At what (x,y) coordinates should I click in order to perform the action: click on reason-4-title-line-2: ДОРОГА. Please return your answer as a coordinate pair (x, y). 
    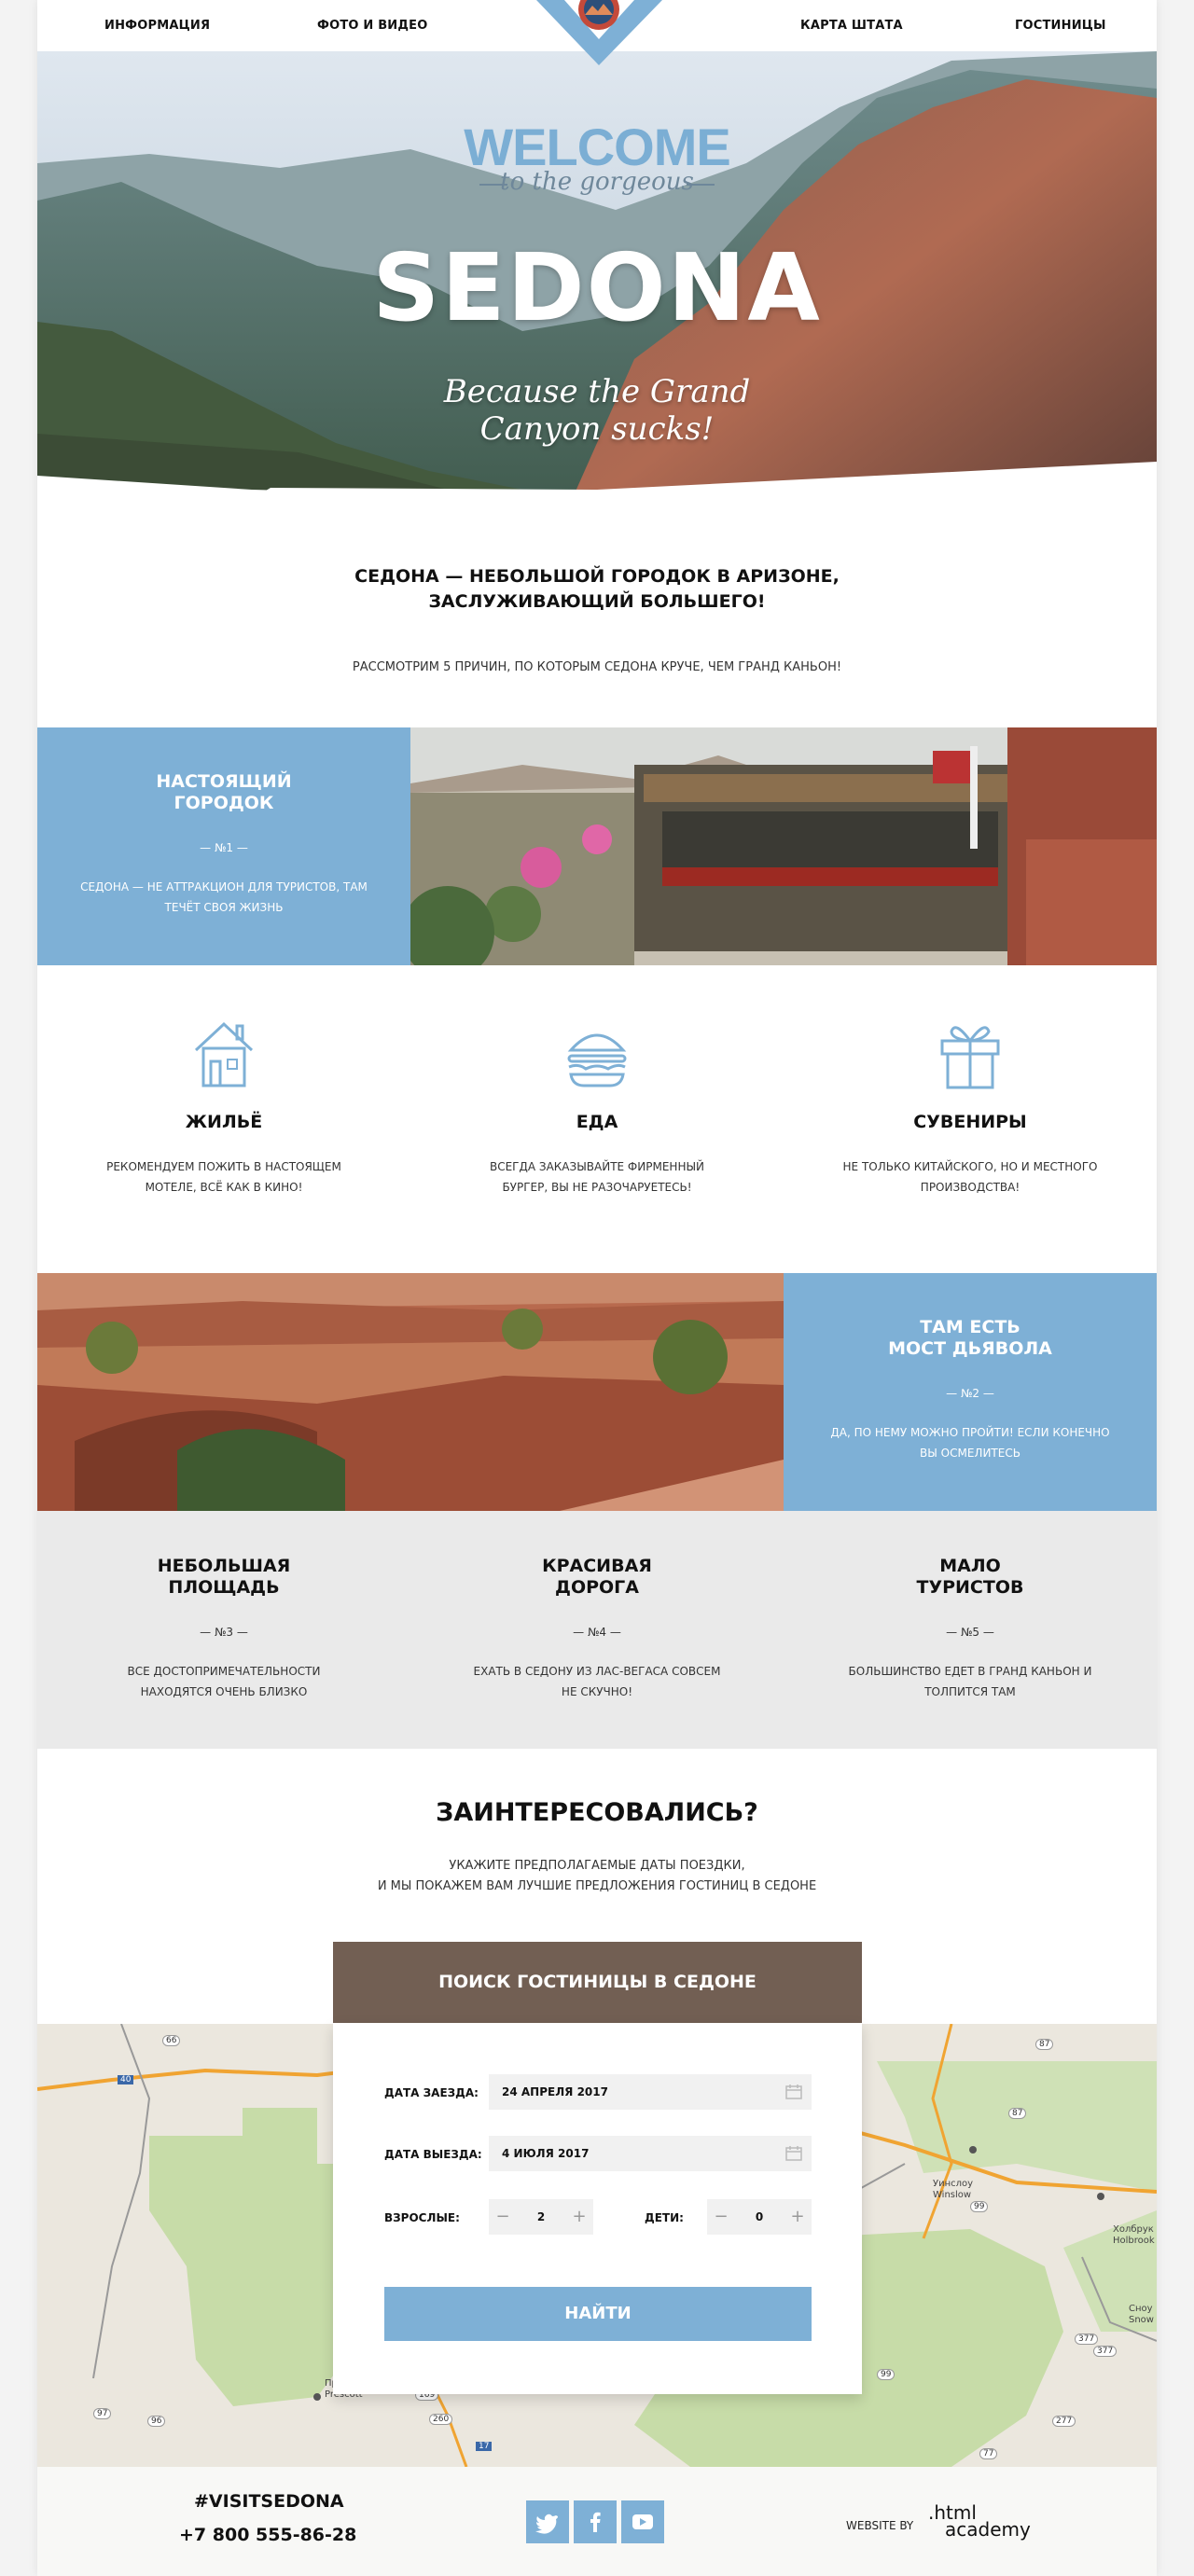
    Looking at the image, I should click on (597, 1587).